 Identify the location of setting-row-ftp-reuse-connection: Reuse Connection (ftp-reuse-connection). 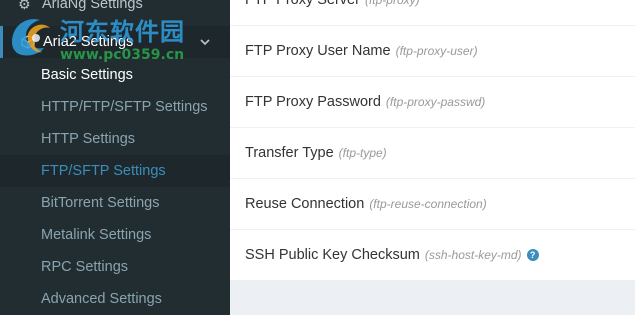
(432, 204).